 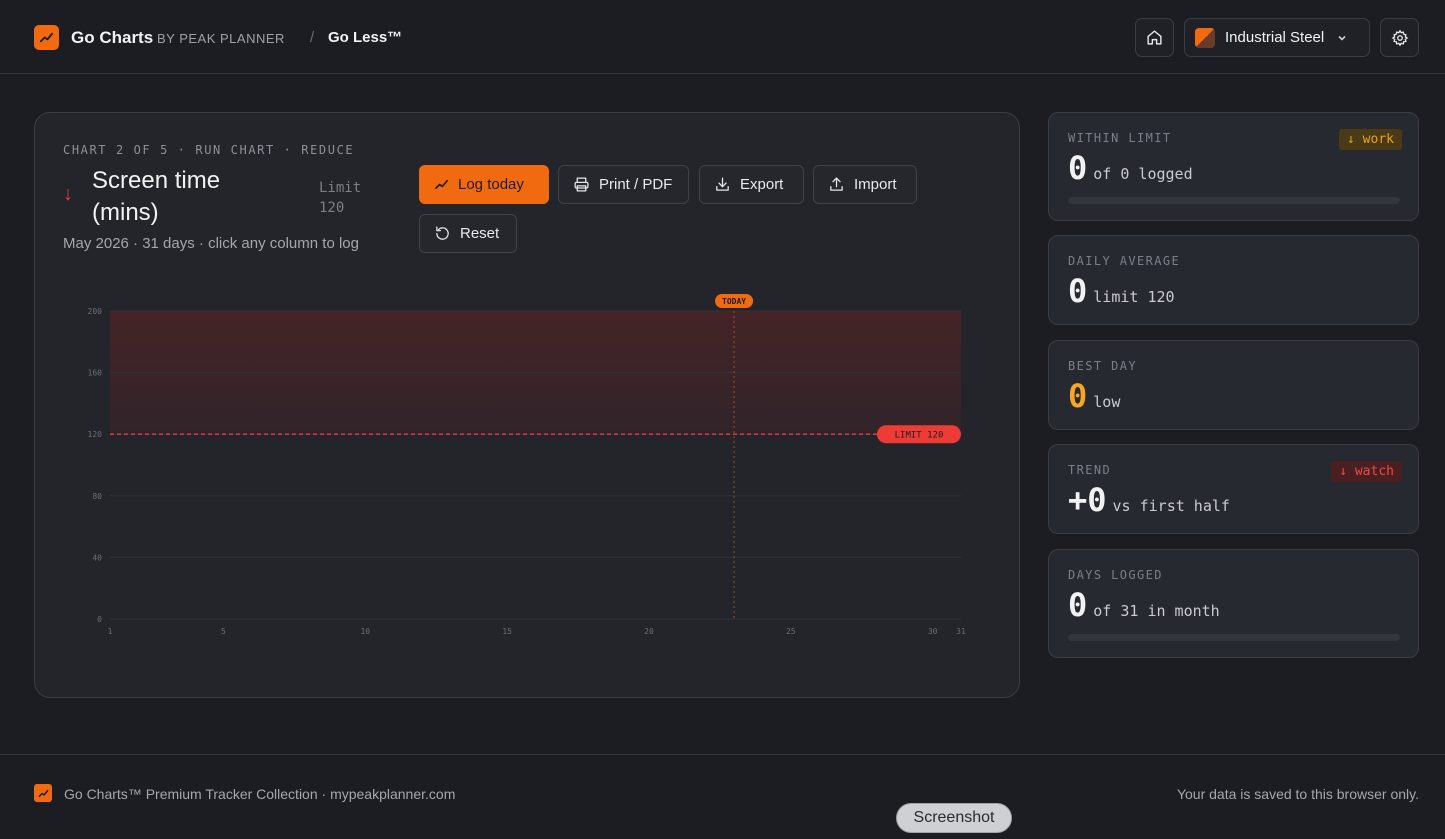 What do you see at coordinates (365, 631) in the screenshot?
I see `x-tick-label: 10` at bounding box center [365, 631].